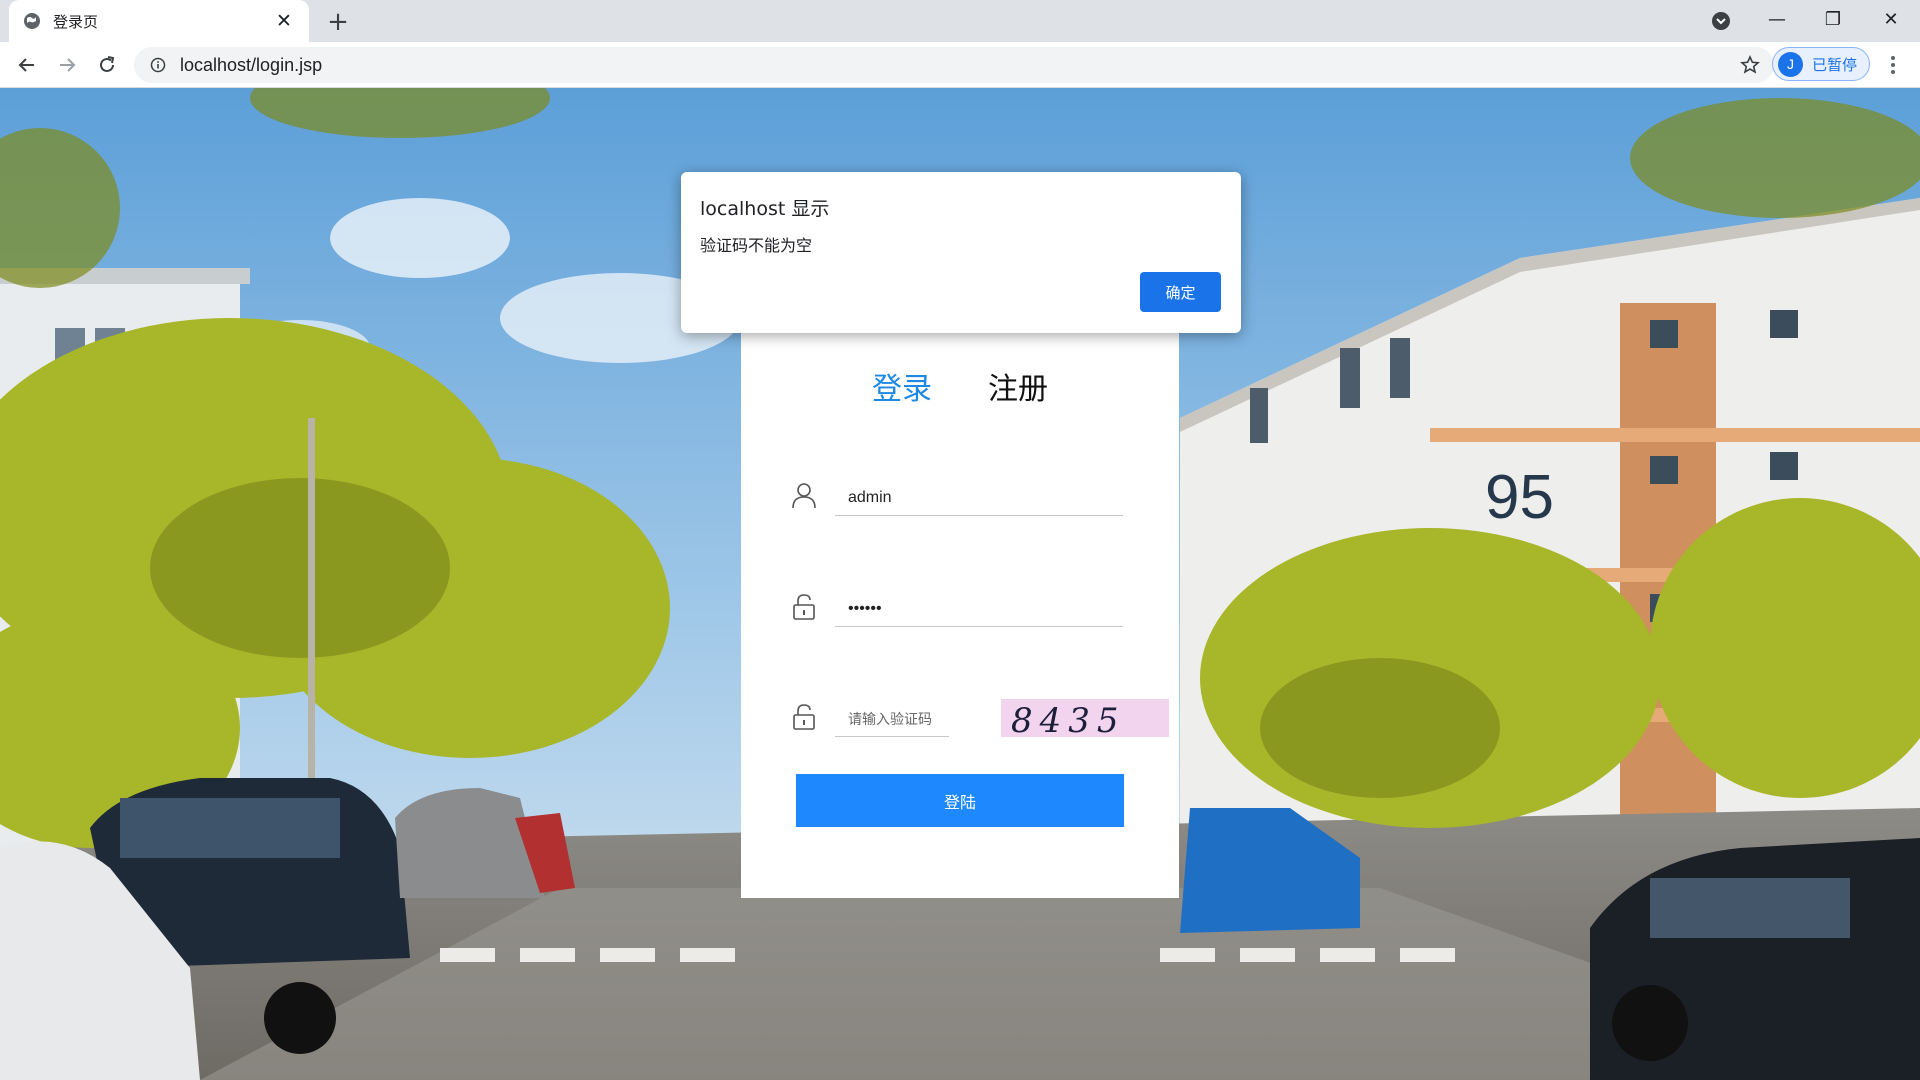  I want to click on alert-ok-button: 确定, so click(1180, 292).